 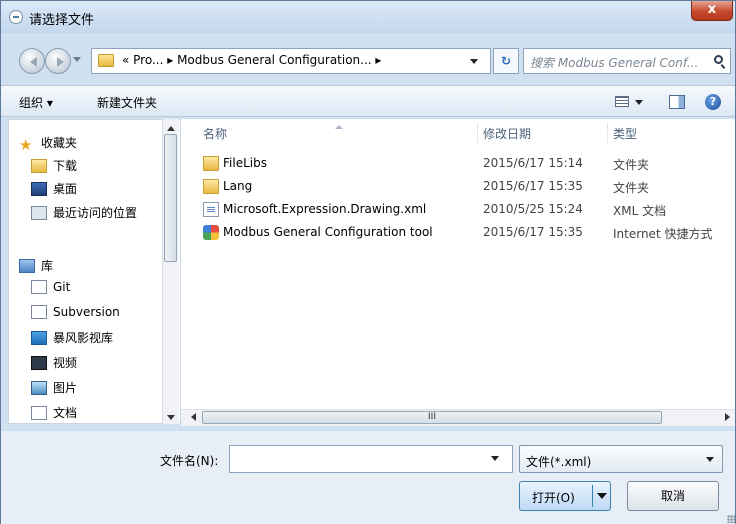 I want to click on sidebar-item-label: 文档, so click(x=65, y=413).